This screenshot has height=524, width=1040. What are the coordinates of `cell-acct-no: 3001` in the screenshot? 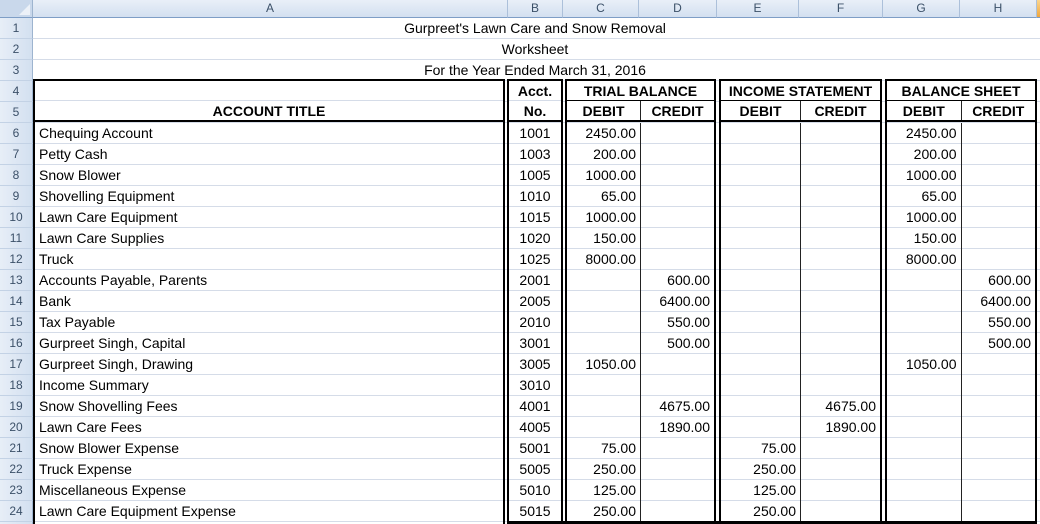 It's located at (535, 343).